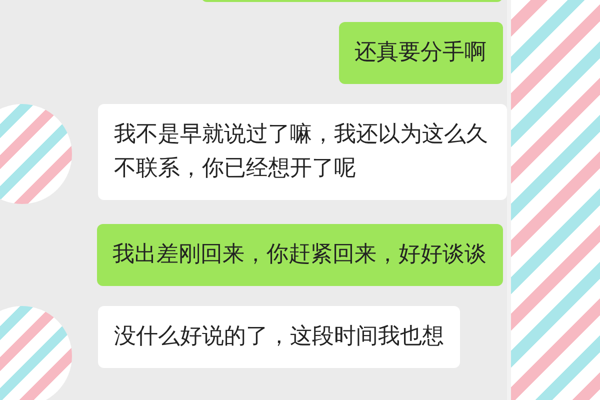 Image resolution: width=600 pixels, height=400 pixels. What do you see at coordinates (279, 337) in the screenshot?
I see `message-bubble: 没什么好说的了，这段时间我也想` at bounding box center [279, 337].